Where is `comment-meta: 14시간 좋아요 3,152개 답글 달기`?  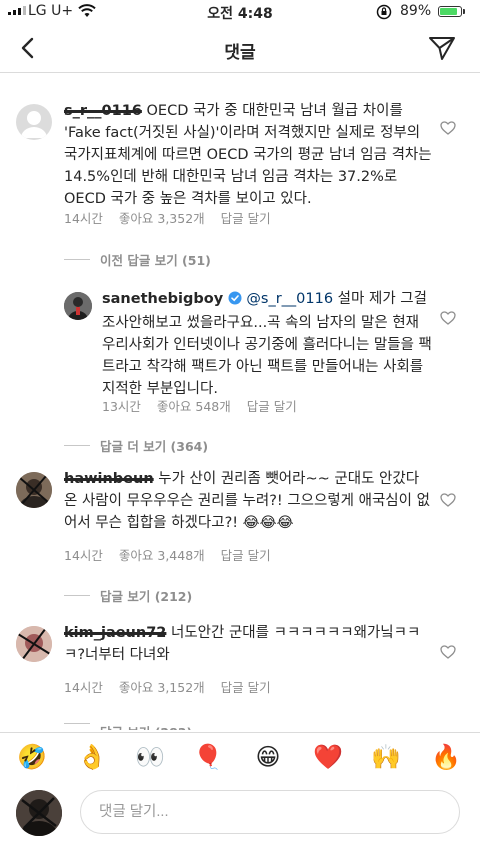 comment-meta: 14시간 좋아요 3,152개 답글 달기 is located at coordinates (167, 686).